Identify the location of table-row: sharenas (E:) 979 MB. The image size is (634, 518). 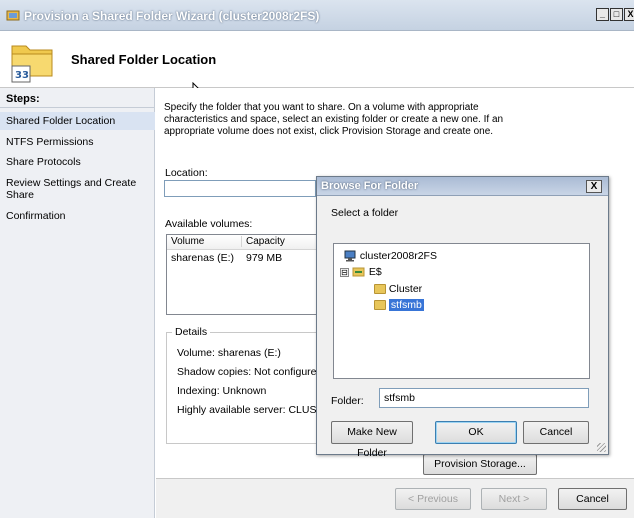
(241, 257).